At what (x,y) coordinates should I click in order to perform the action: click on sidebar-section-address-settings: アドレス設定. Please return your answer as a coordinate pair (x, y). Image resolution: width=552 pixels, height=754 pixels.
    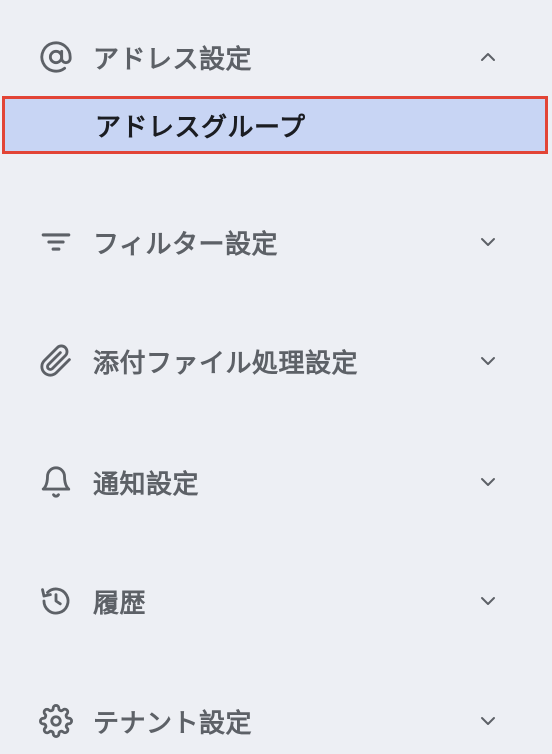
    Looking at the image, I should click on (276, 57).